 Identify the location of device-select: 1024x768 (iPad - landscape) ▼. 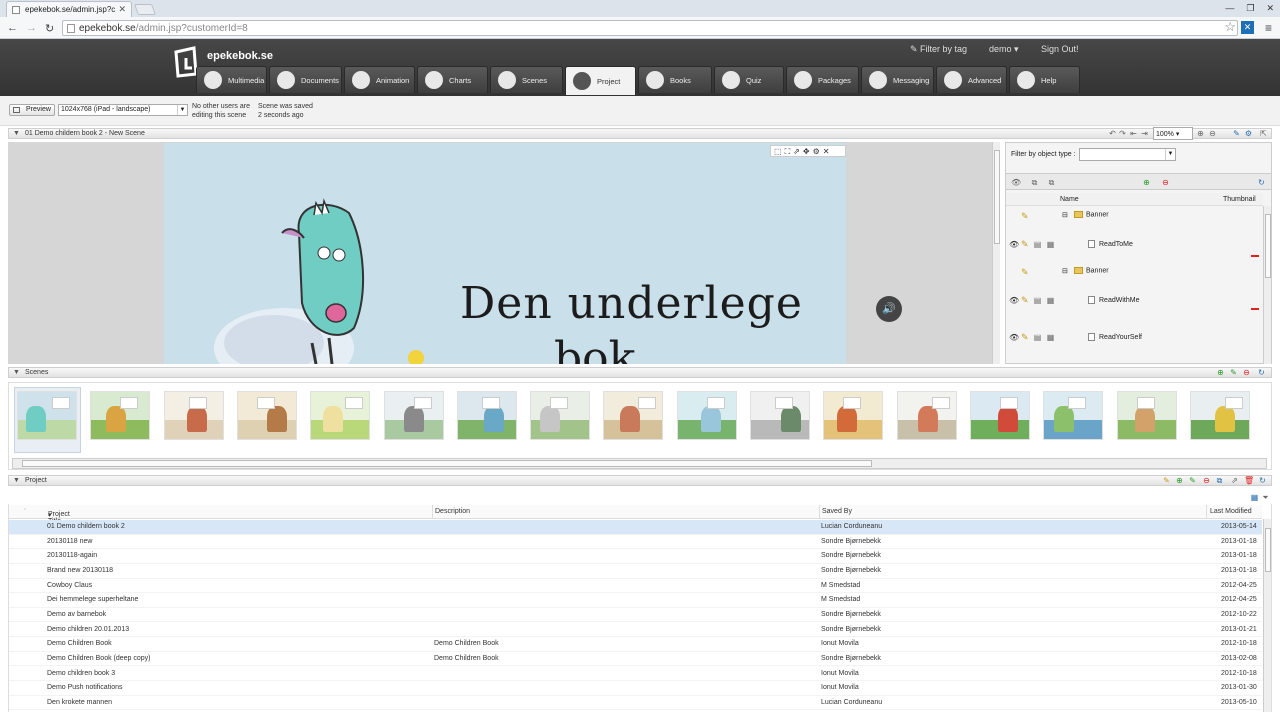
(123, 110).